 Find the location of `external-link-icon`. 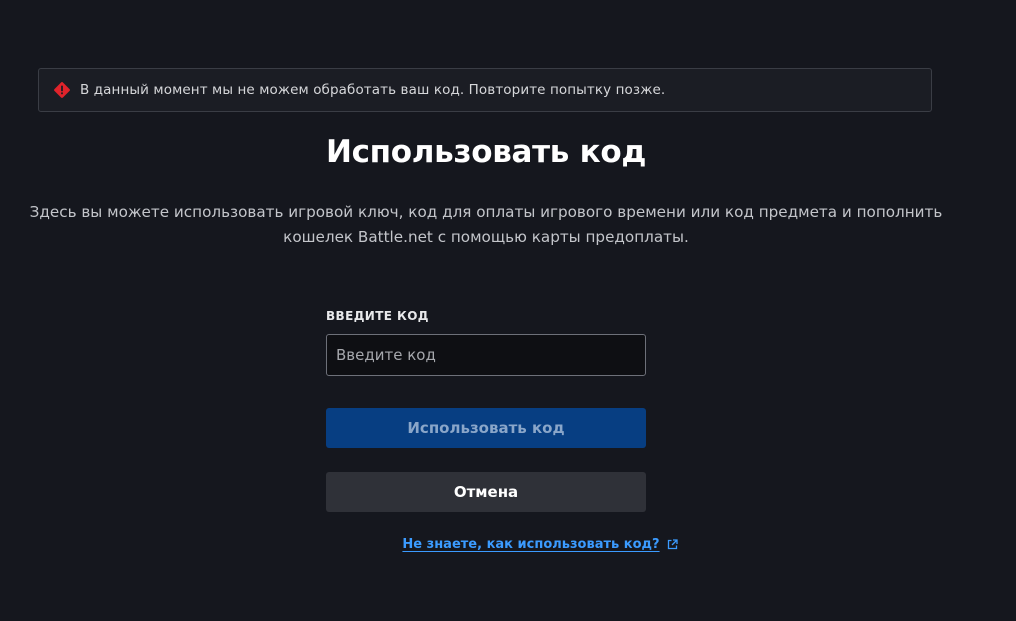

external-link-icon is located at coordinates (672, 544).